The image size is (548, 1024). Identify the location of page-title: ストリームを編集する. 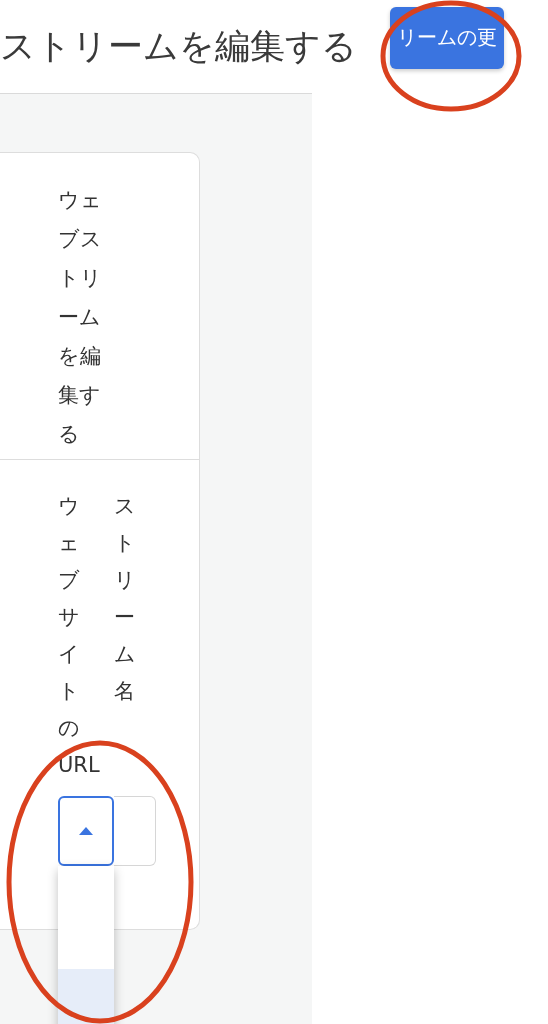
(179, 46).